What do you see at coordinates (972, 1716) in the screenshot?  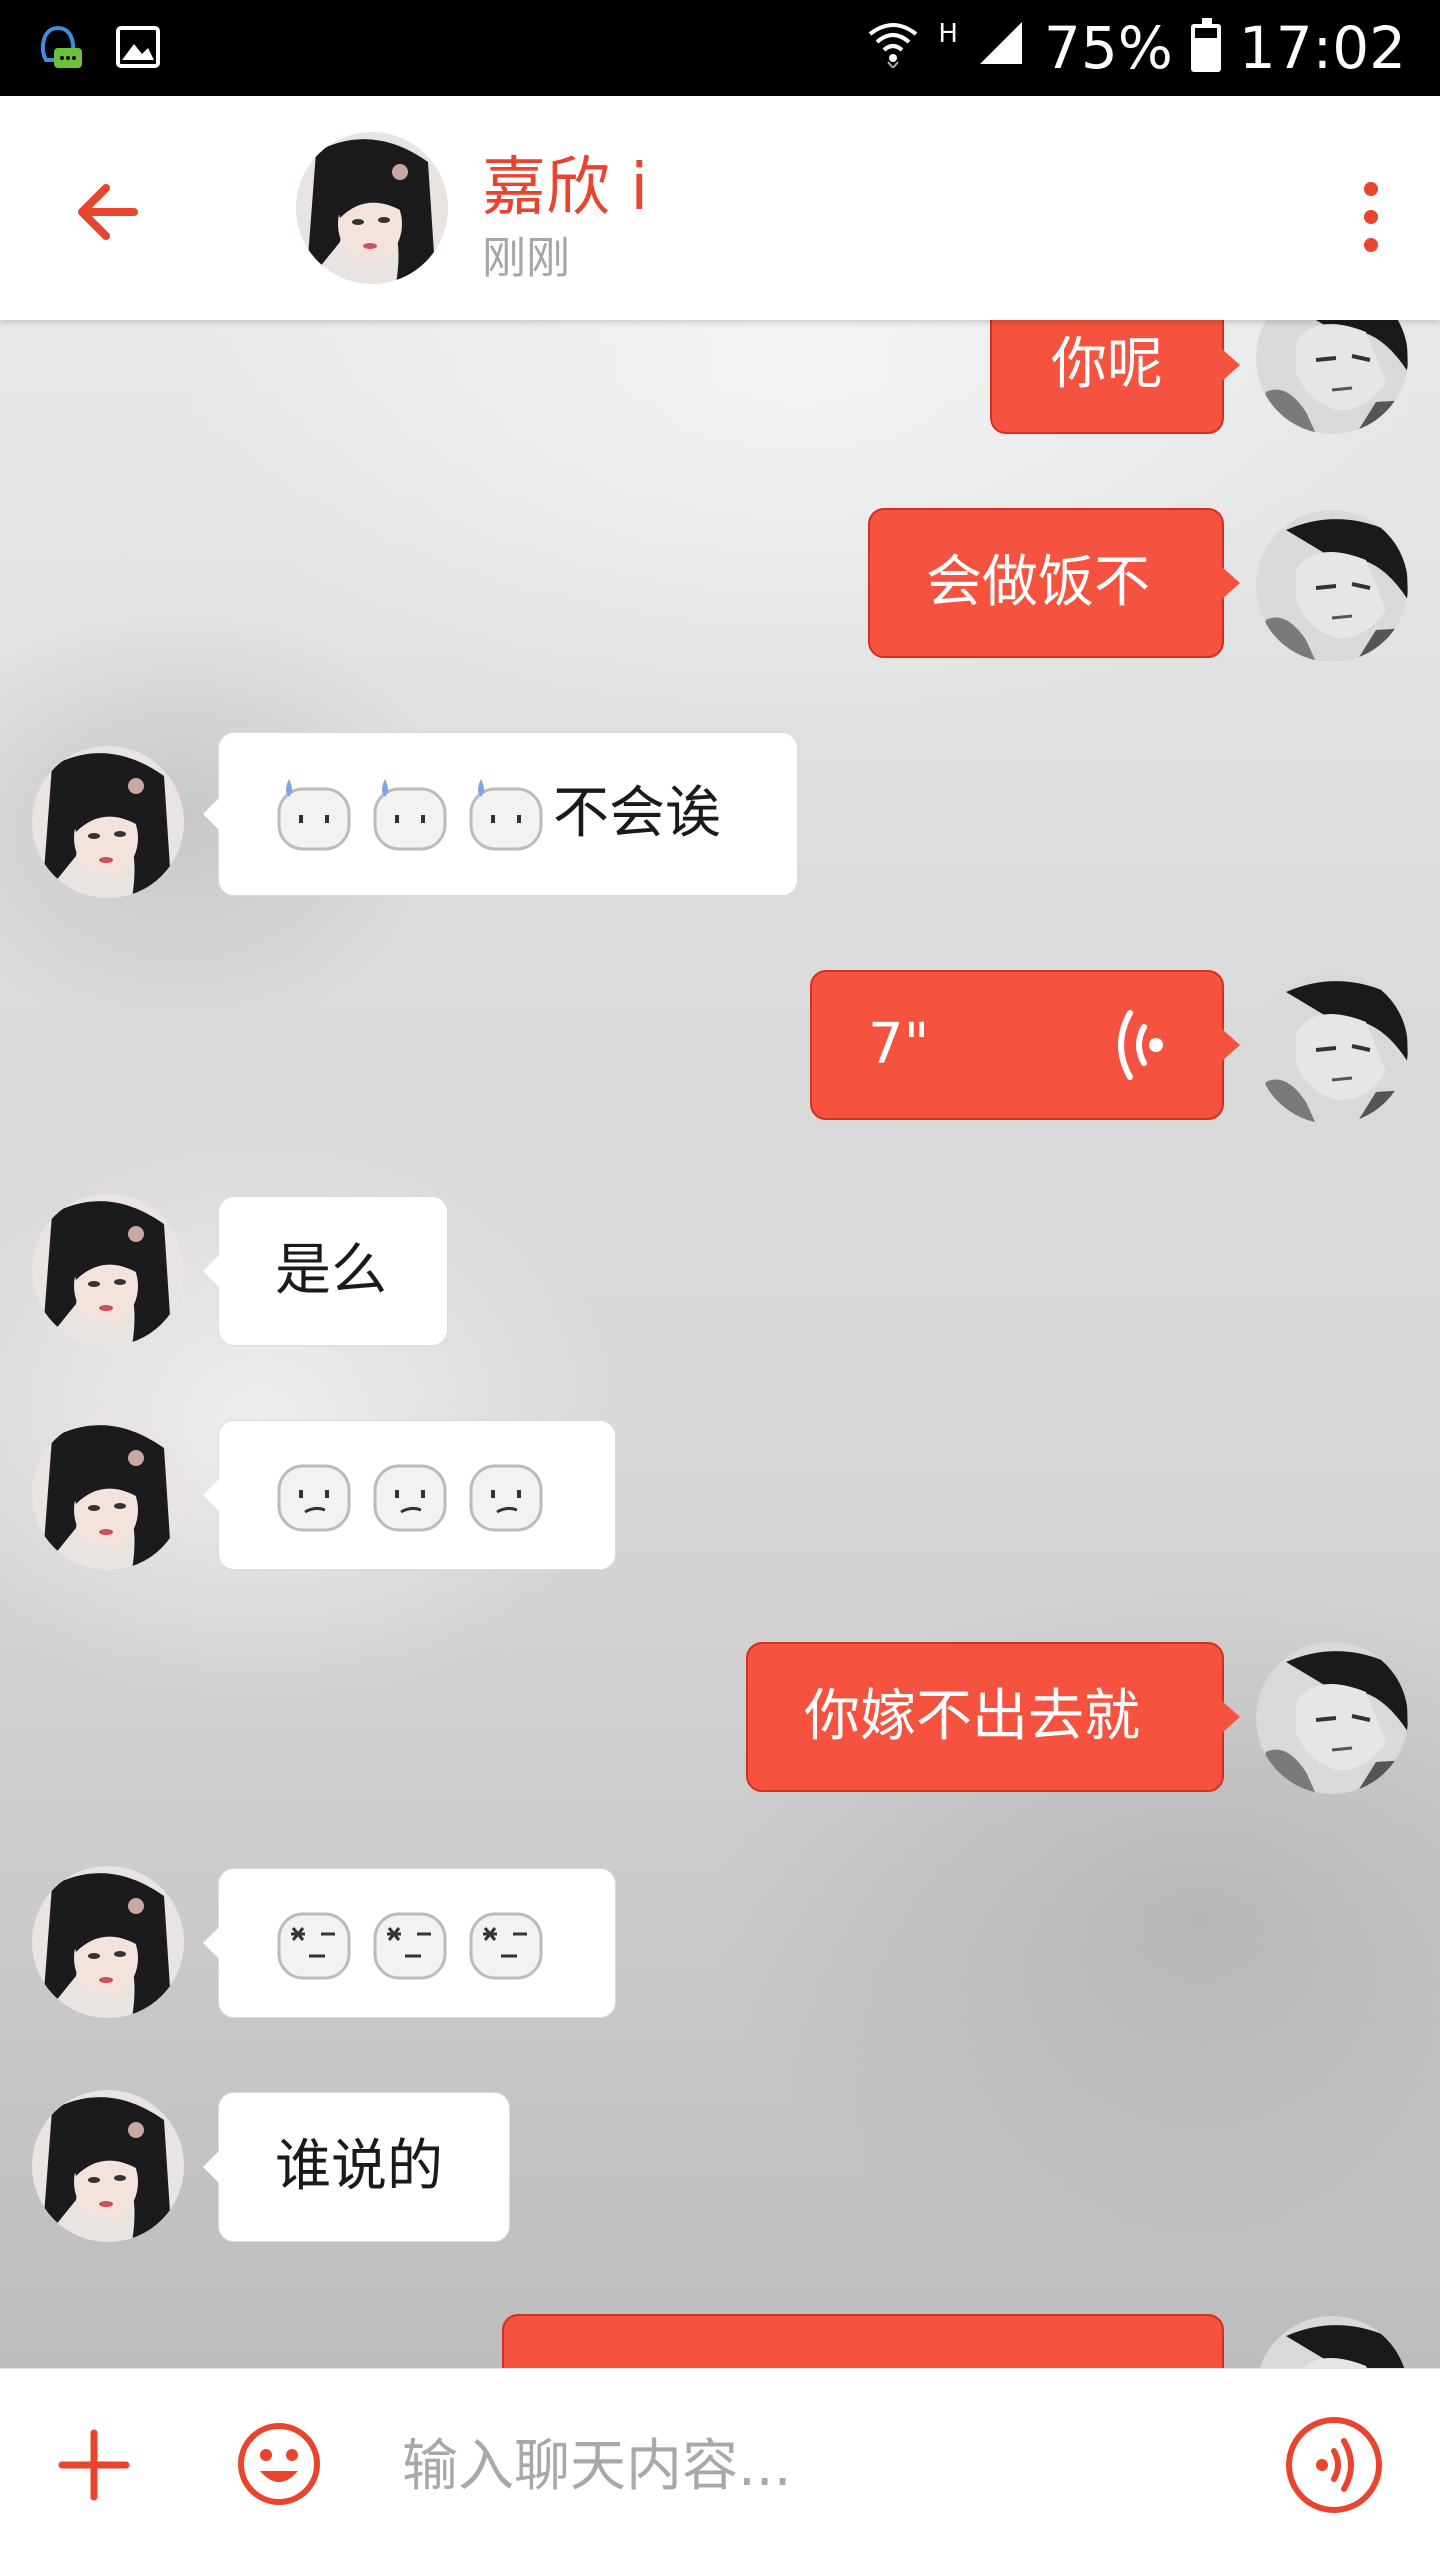 I see `message-text: 你嫁不出去就` at bounding box center [972, 1716].